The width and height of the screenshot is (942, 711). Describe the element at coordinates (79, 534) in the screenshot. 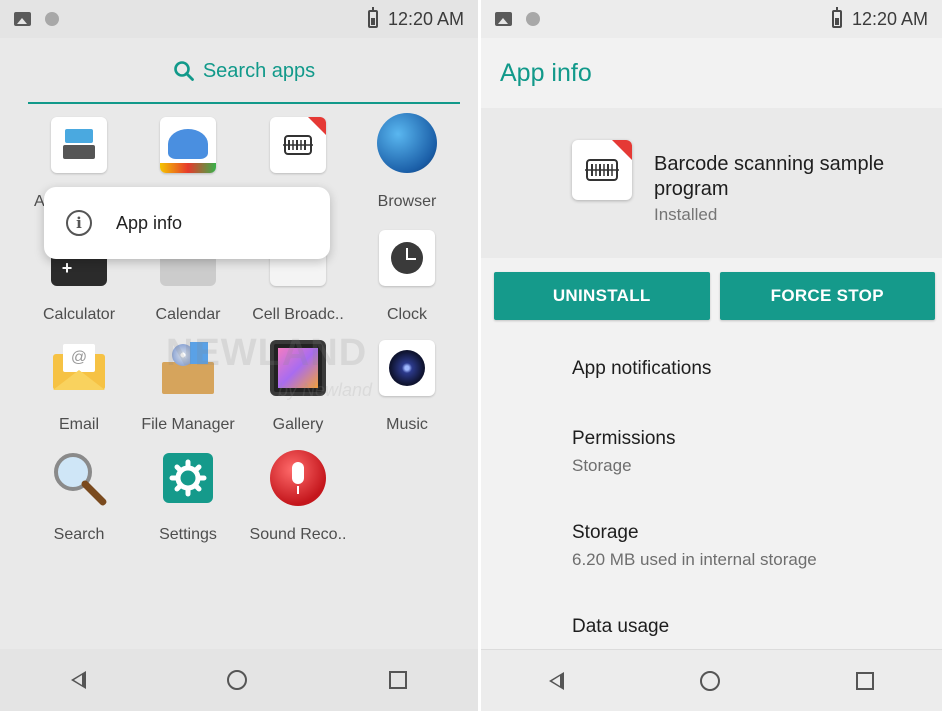

I see `app-label: Search` at that location.